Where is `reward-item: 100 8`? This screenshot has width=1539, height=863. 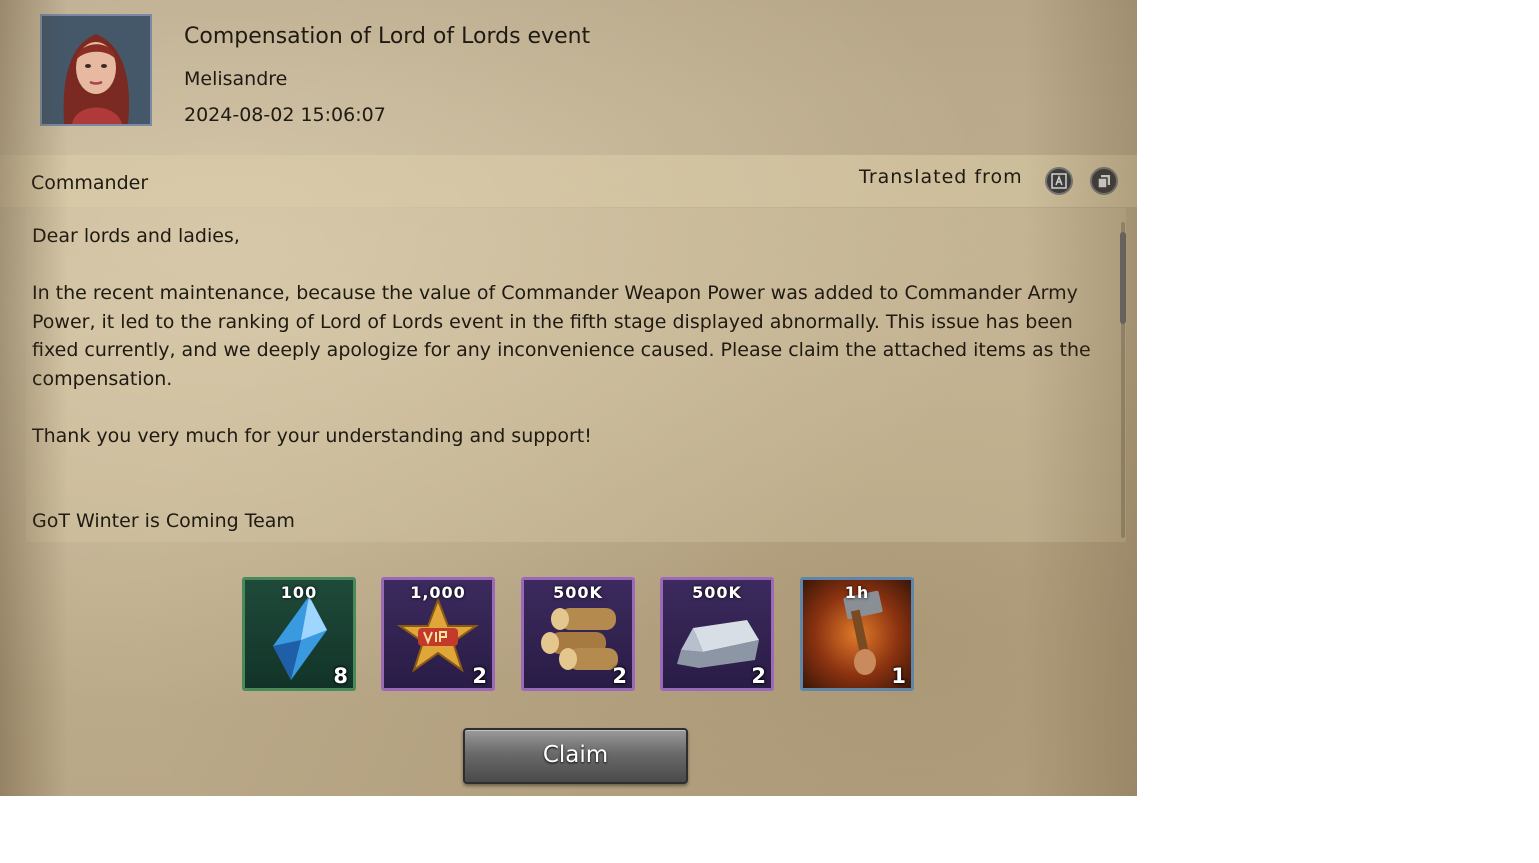
reward-item: 100 8 is located at coordinates (299, 634).